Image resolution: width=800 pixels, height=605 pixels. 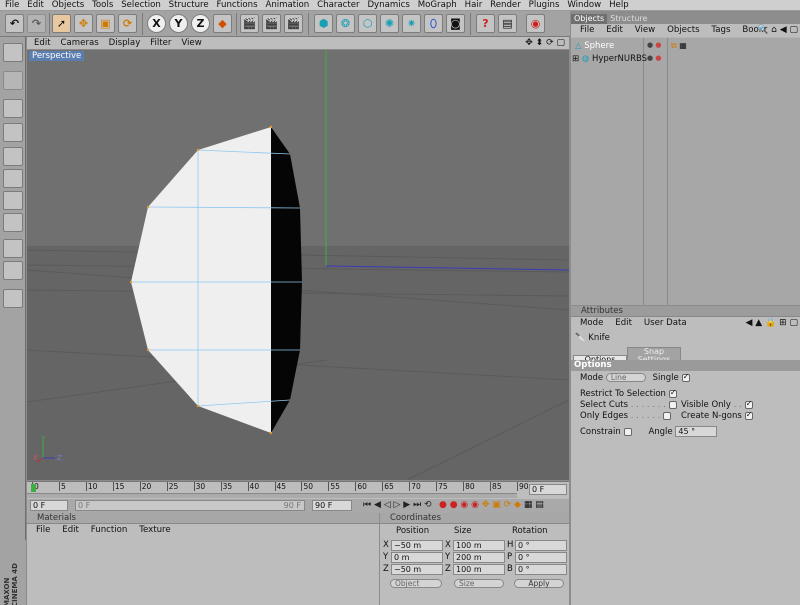 What do you see at coordinates (416, 583) in the screenshot?
I see `coord-system-dropdown: Object` at bounding box center [416, 583].